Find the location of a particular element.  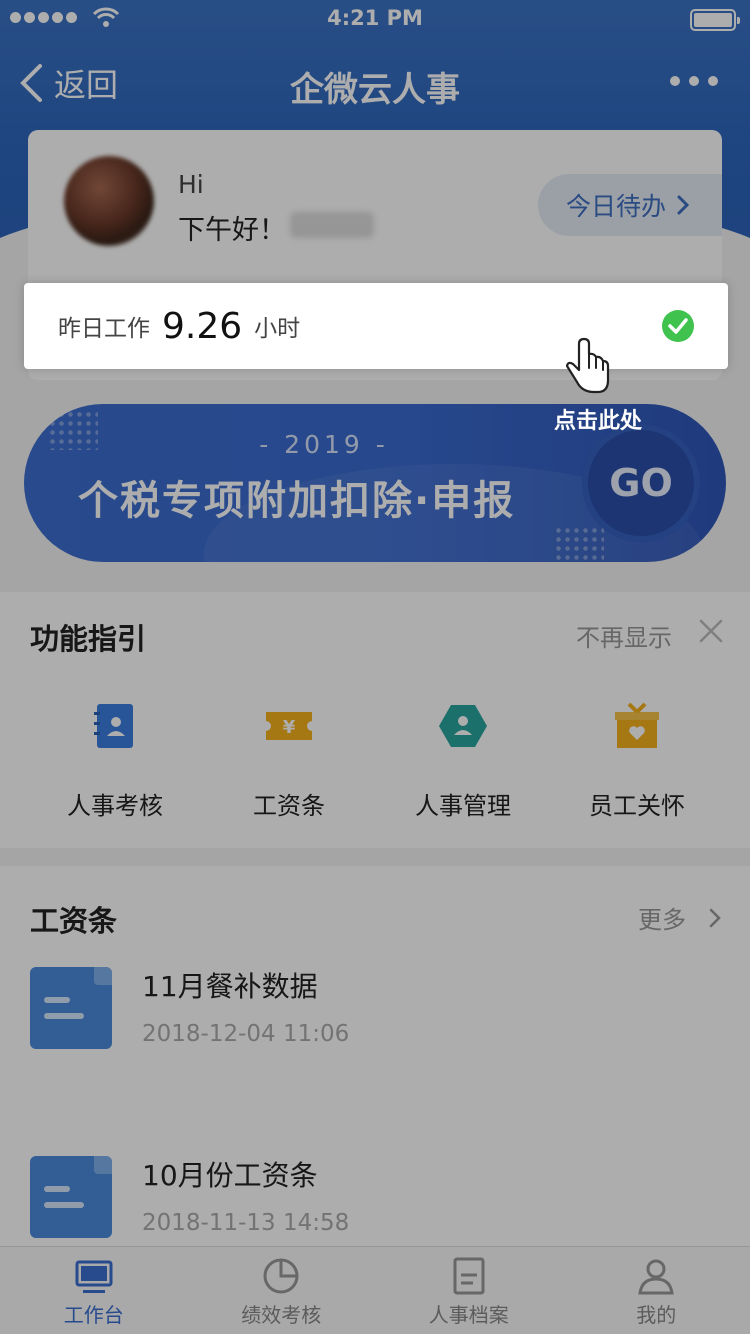

guide-item-label: 员工关怀 is located at coordinates (637, 806).